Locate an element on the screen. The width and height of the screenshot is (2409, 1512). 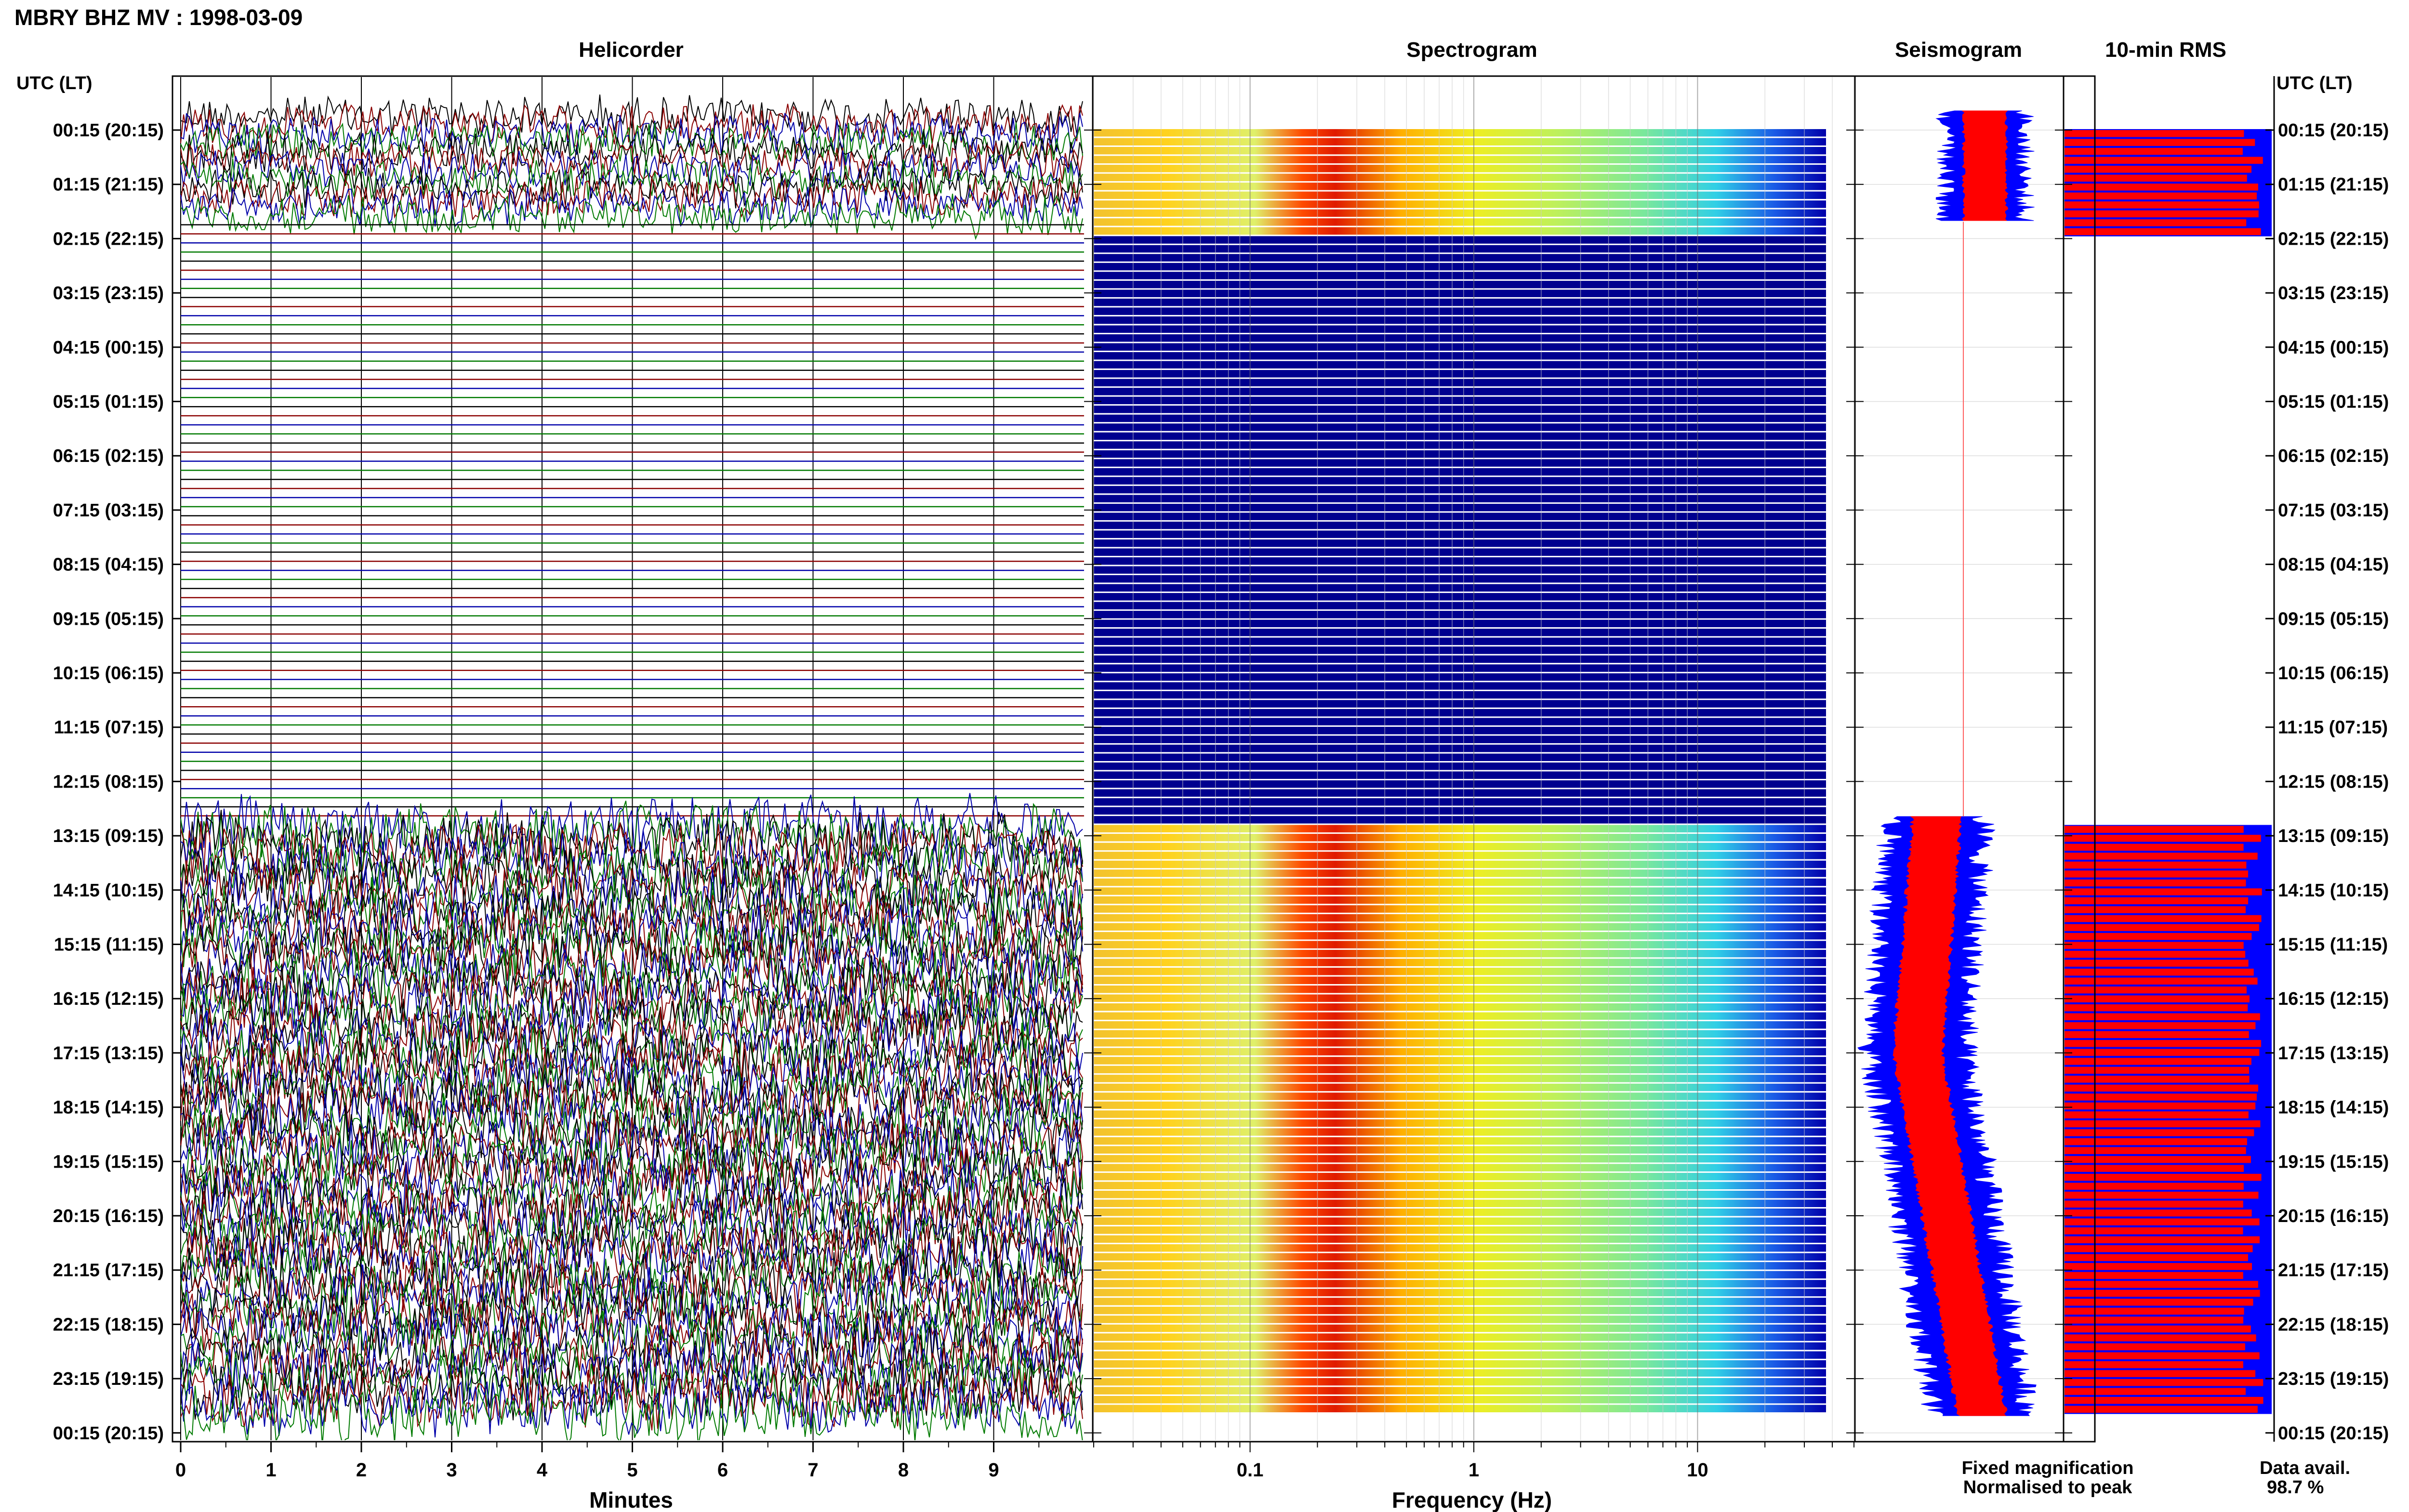
minutes-tick-label: 9 is located at coordinates (993, 1470).